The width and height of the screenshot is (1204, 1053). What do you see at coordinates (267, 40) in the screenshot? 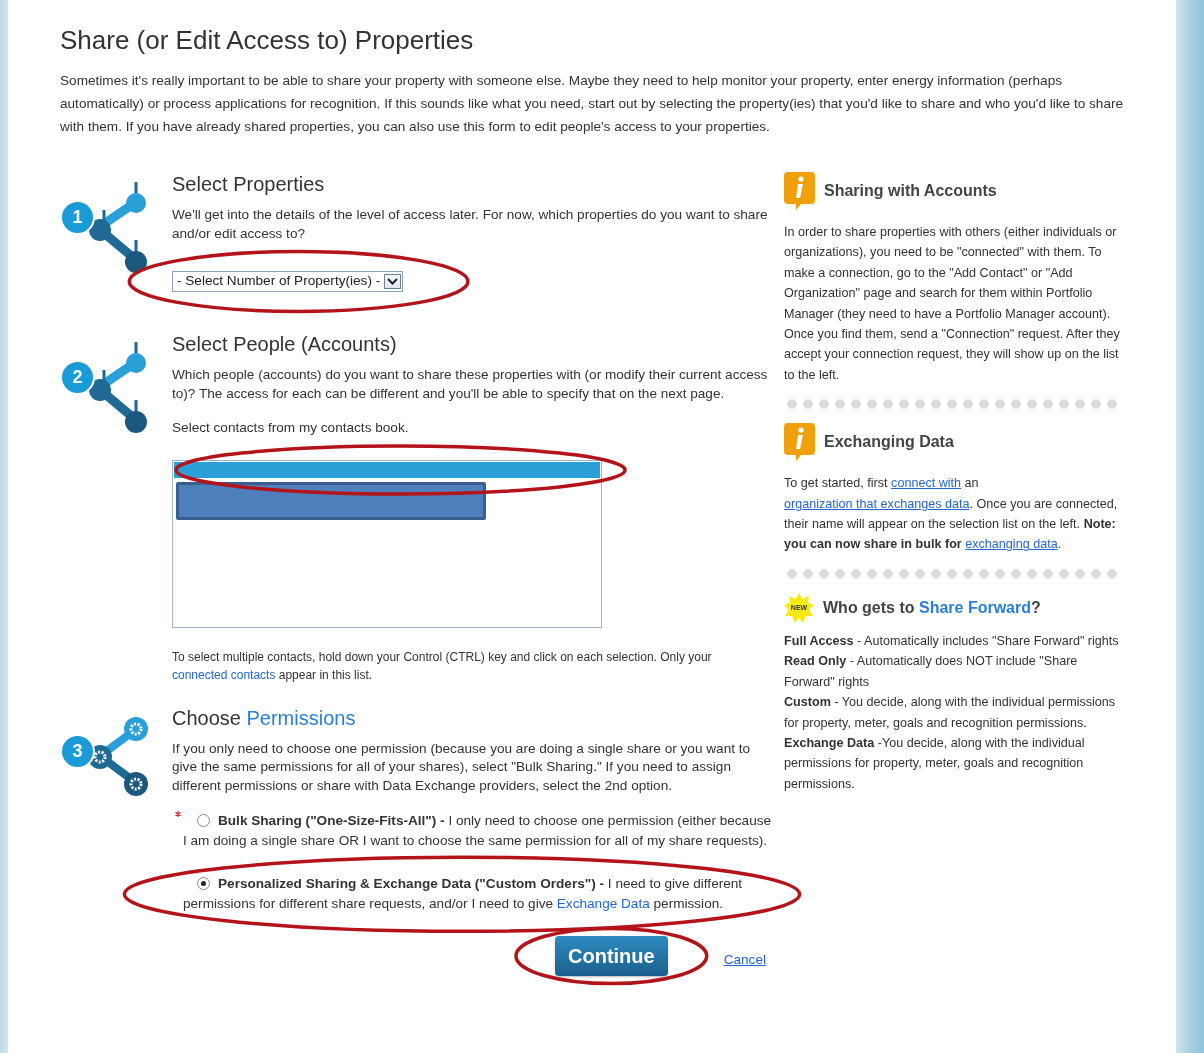
I see `page-title: Share (or Edit Access to) Properties` at bounding box center [267, 40].